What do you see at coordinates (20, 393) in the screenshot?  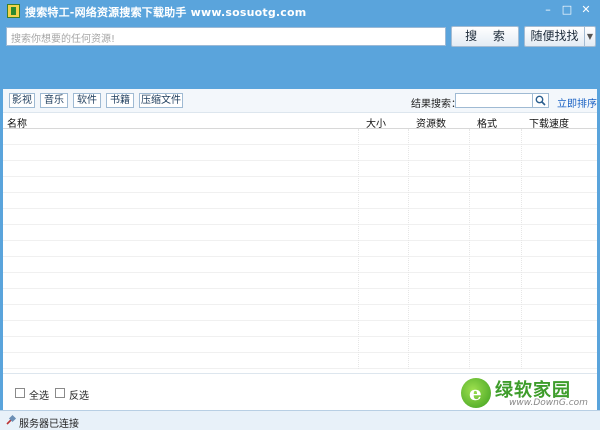 I see `select-all-checkbox` at bounding box center [20, 393].